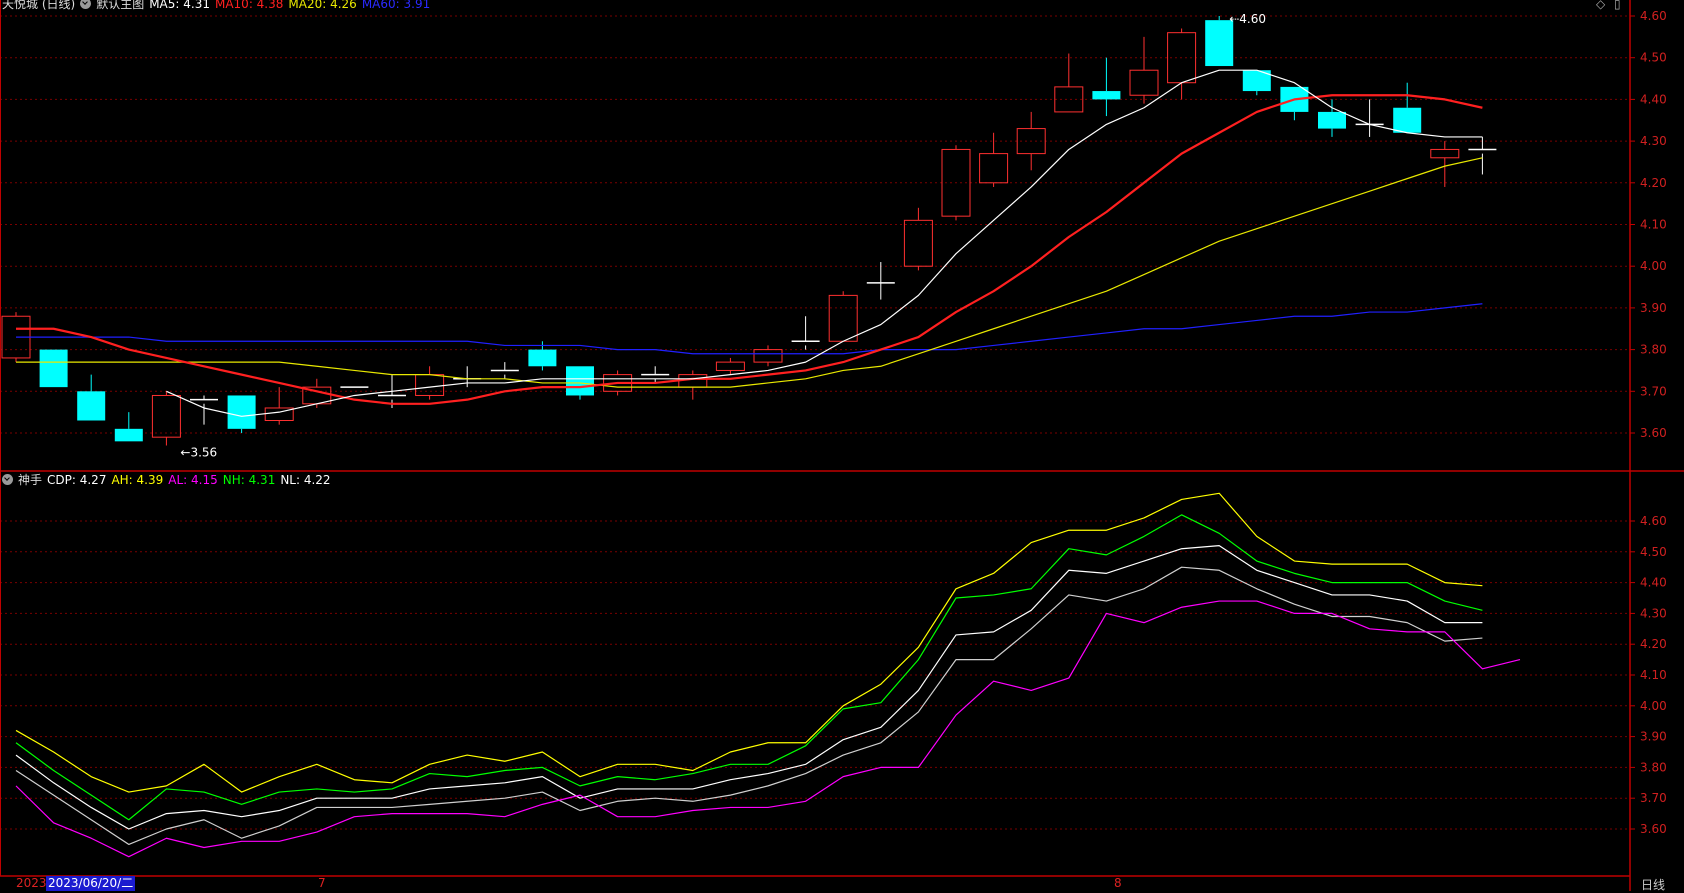 This screenshot has width=1684, height=893. Describe the element at coordinates (1653, 521) in the screenshot. I see `sub-axis-tick-label: 4.60` at that location.